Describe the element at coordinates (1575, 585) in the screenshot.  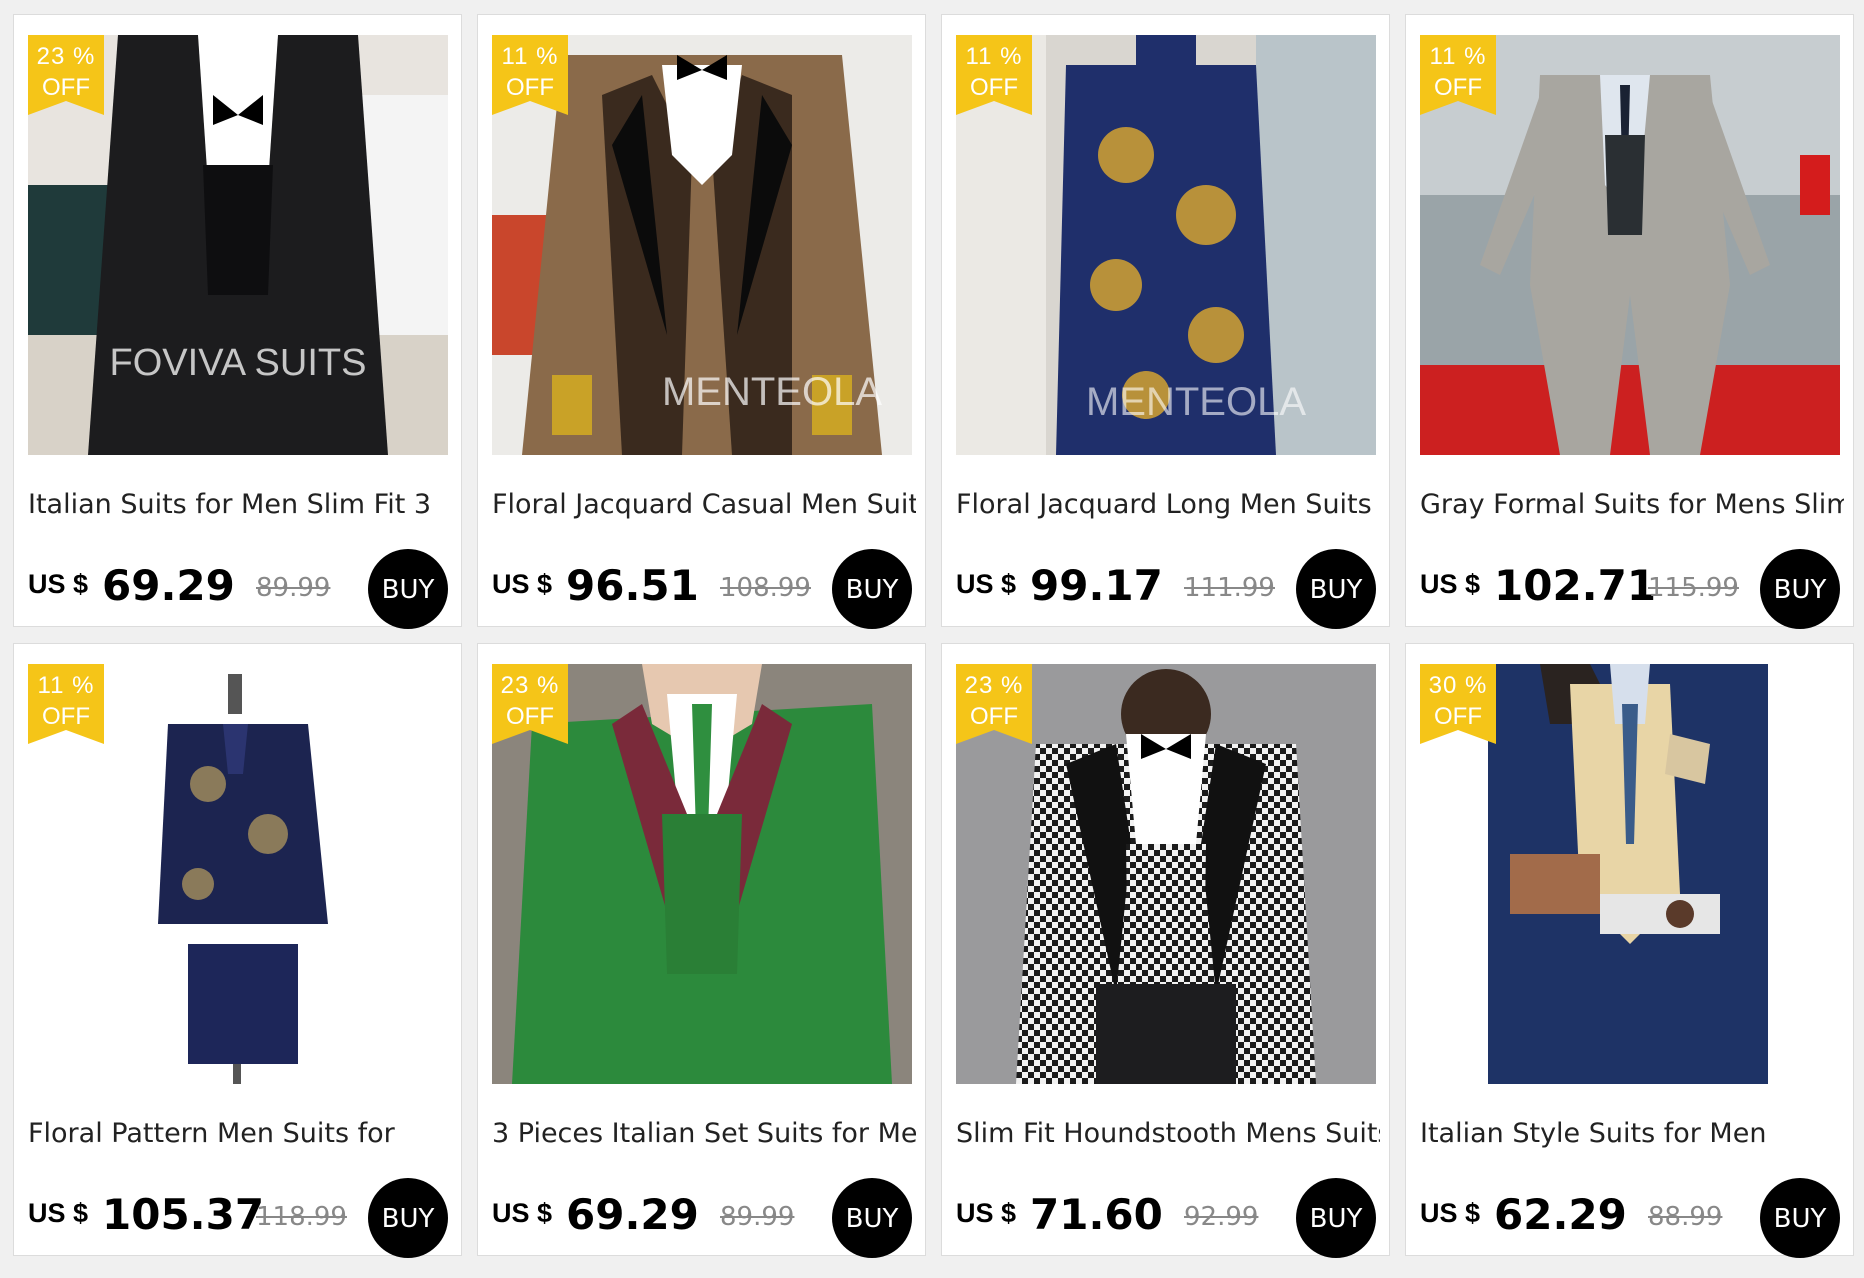
I see `price: 102.71` at that location.